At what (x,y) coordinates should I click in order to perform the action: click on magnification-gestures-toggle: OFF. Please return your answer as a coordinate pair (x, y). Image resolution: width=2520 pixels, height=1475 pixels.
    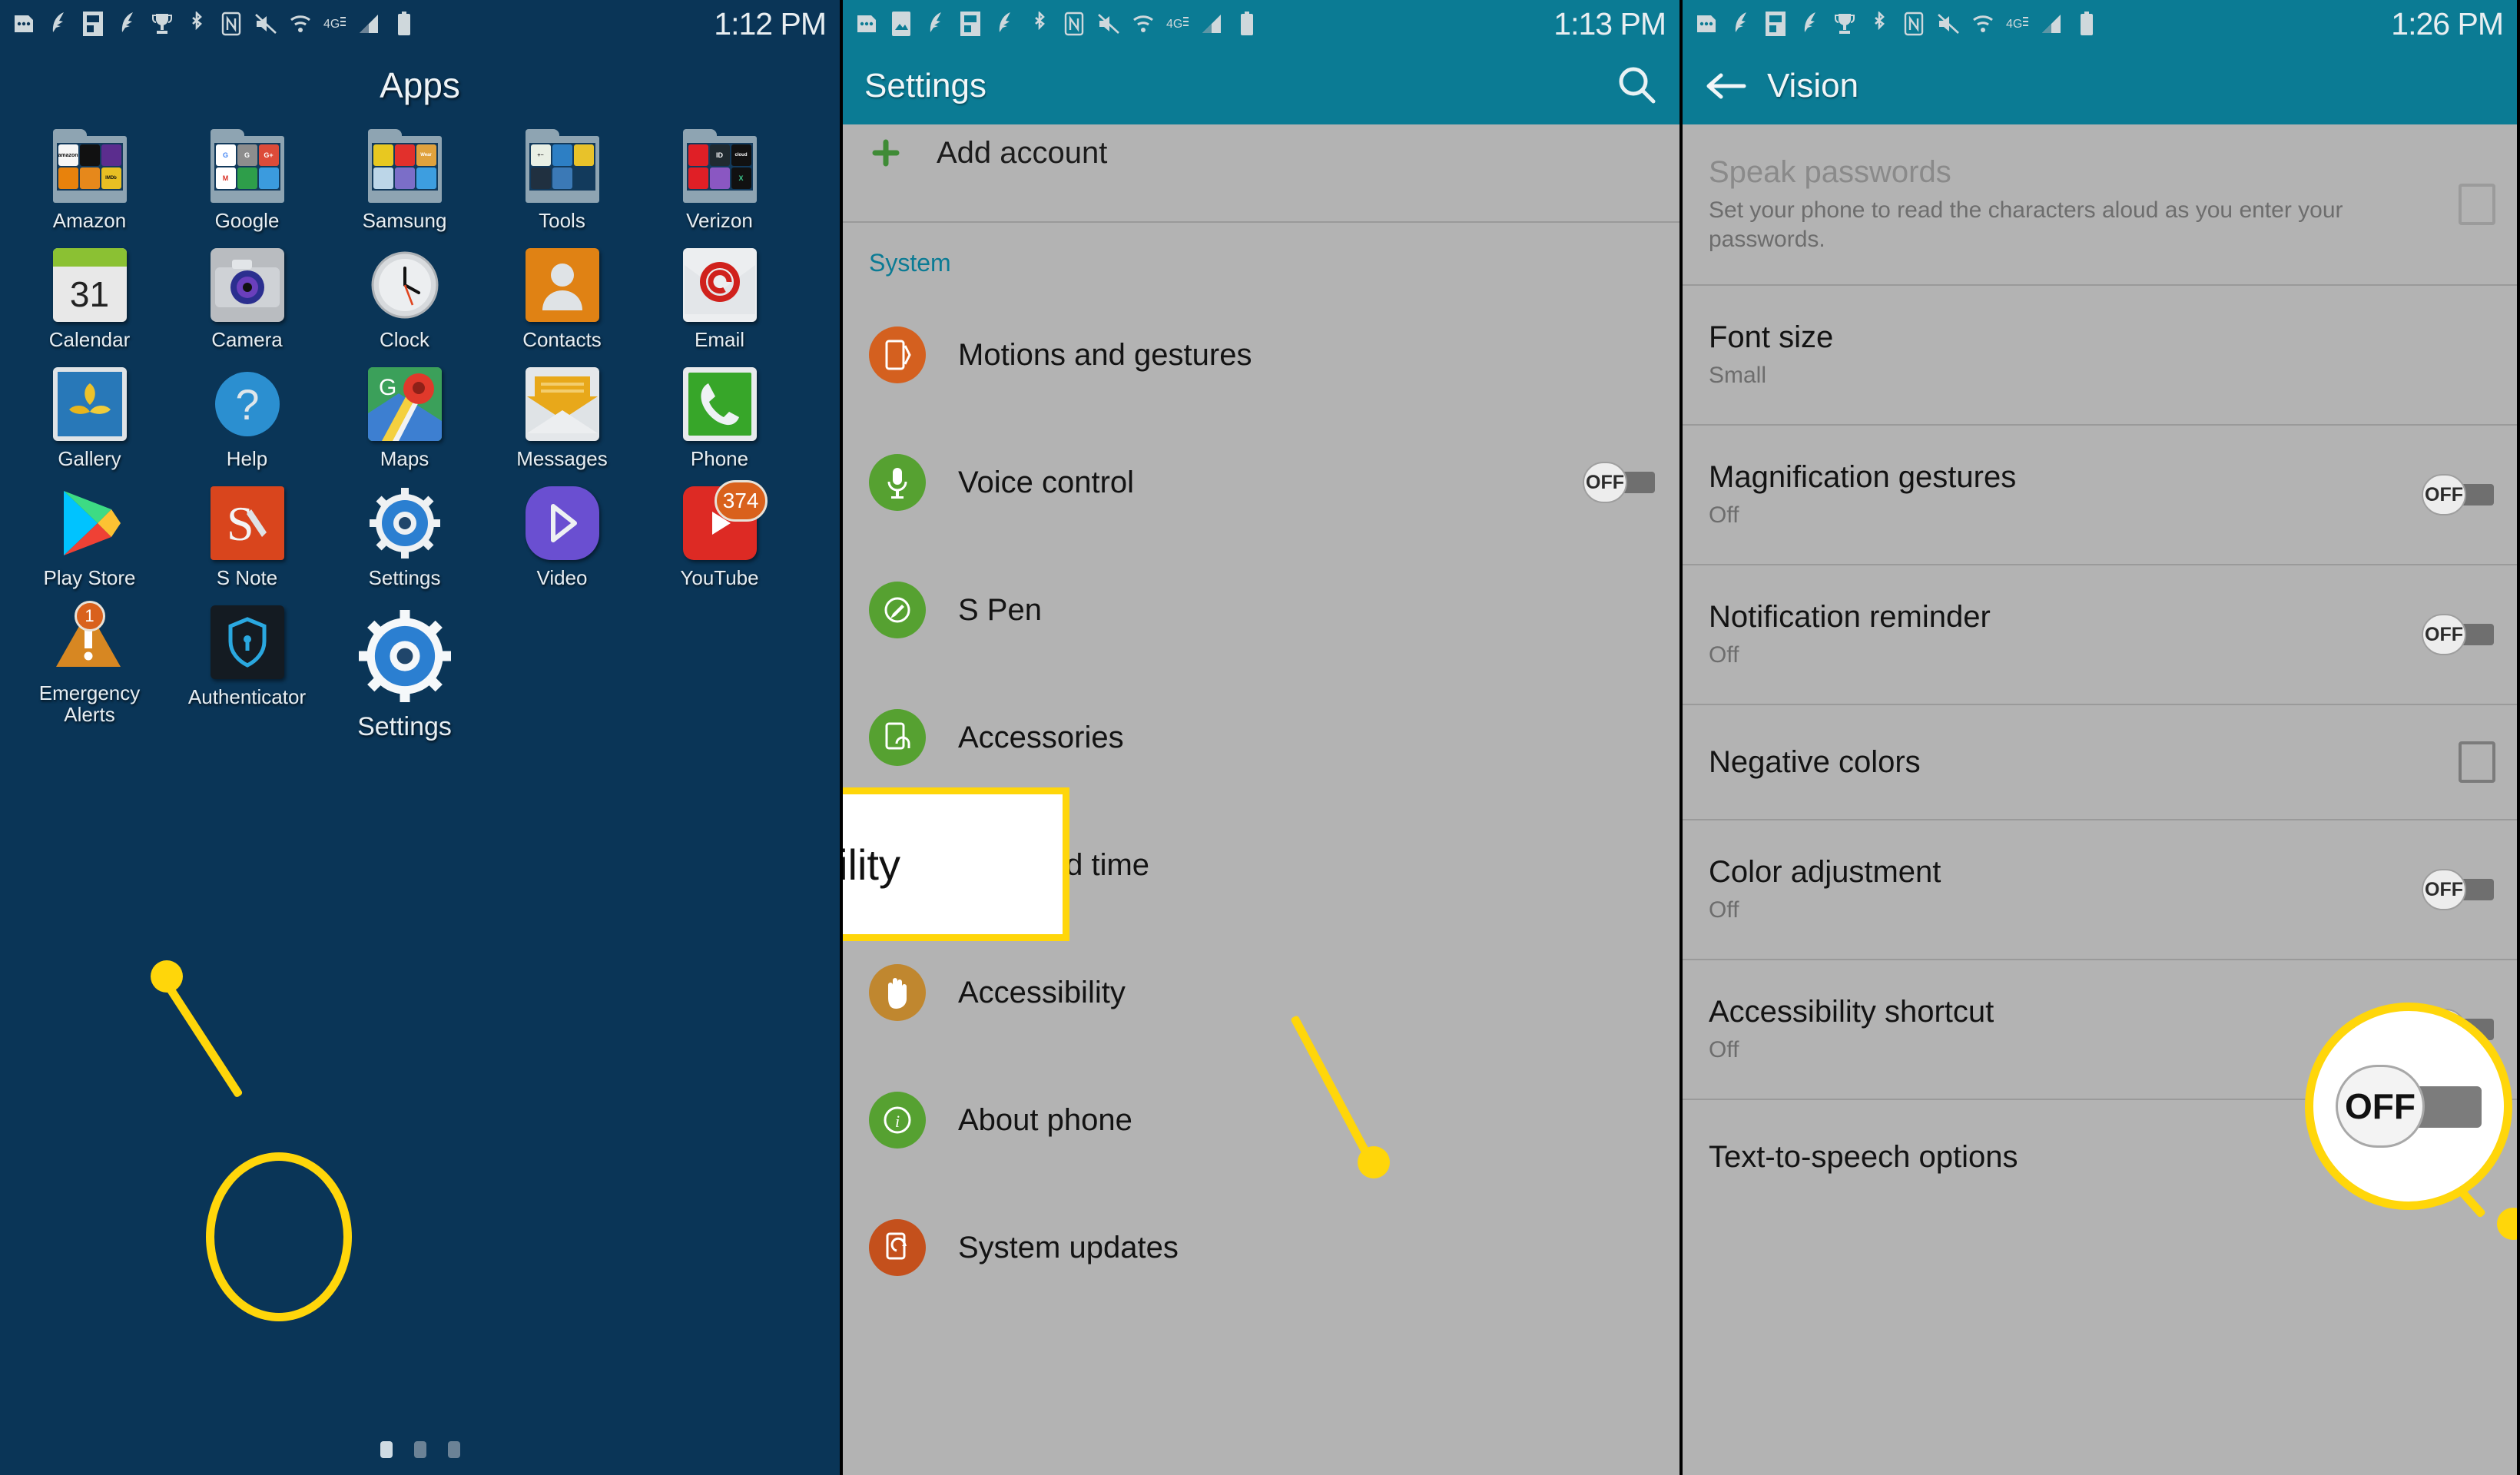
    Looking at the image, I should click on (2449, 494).